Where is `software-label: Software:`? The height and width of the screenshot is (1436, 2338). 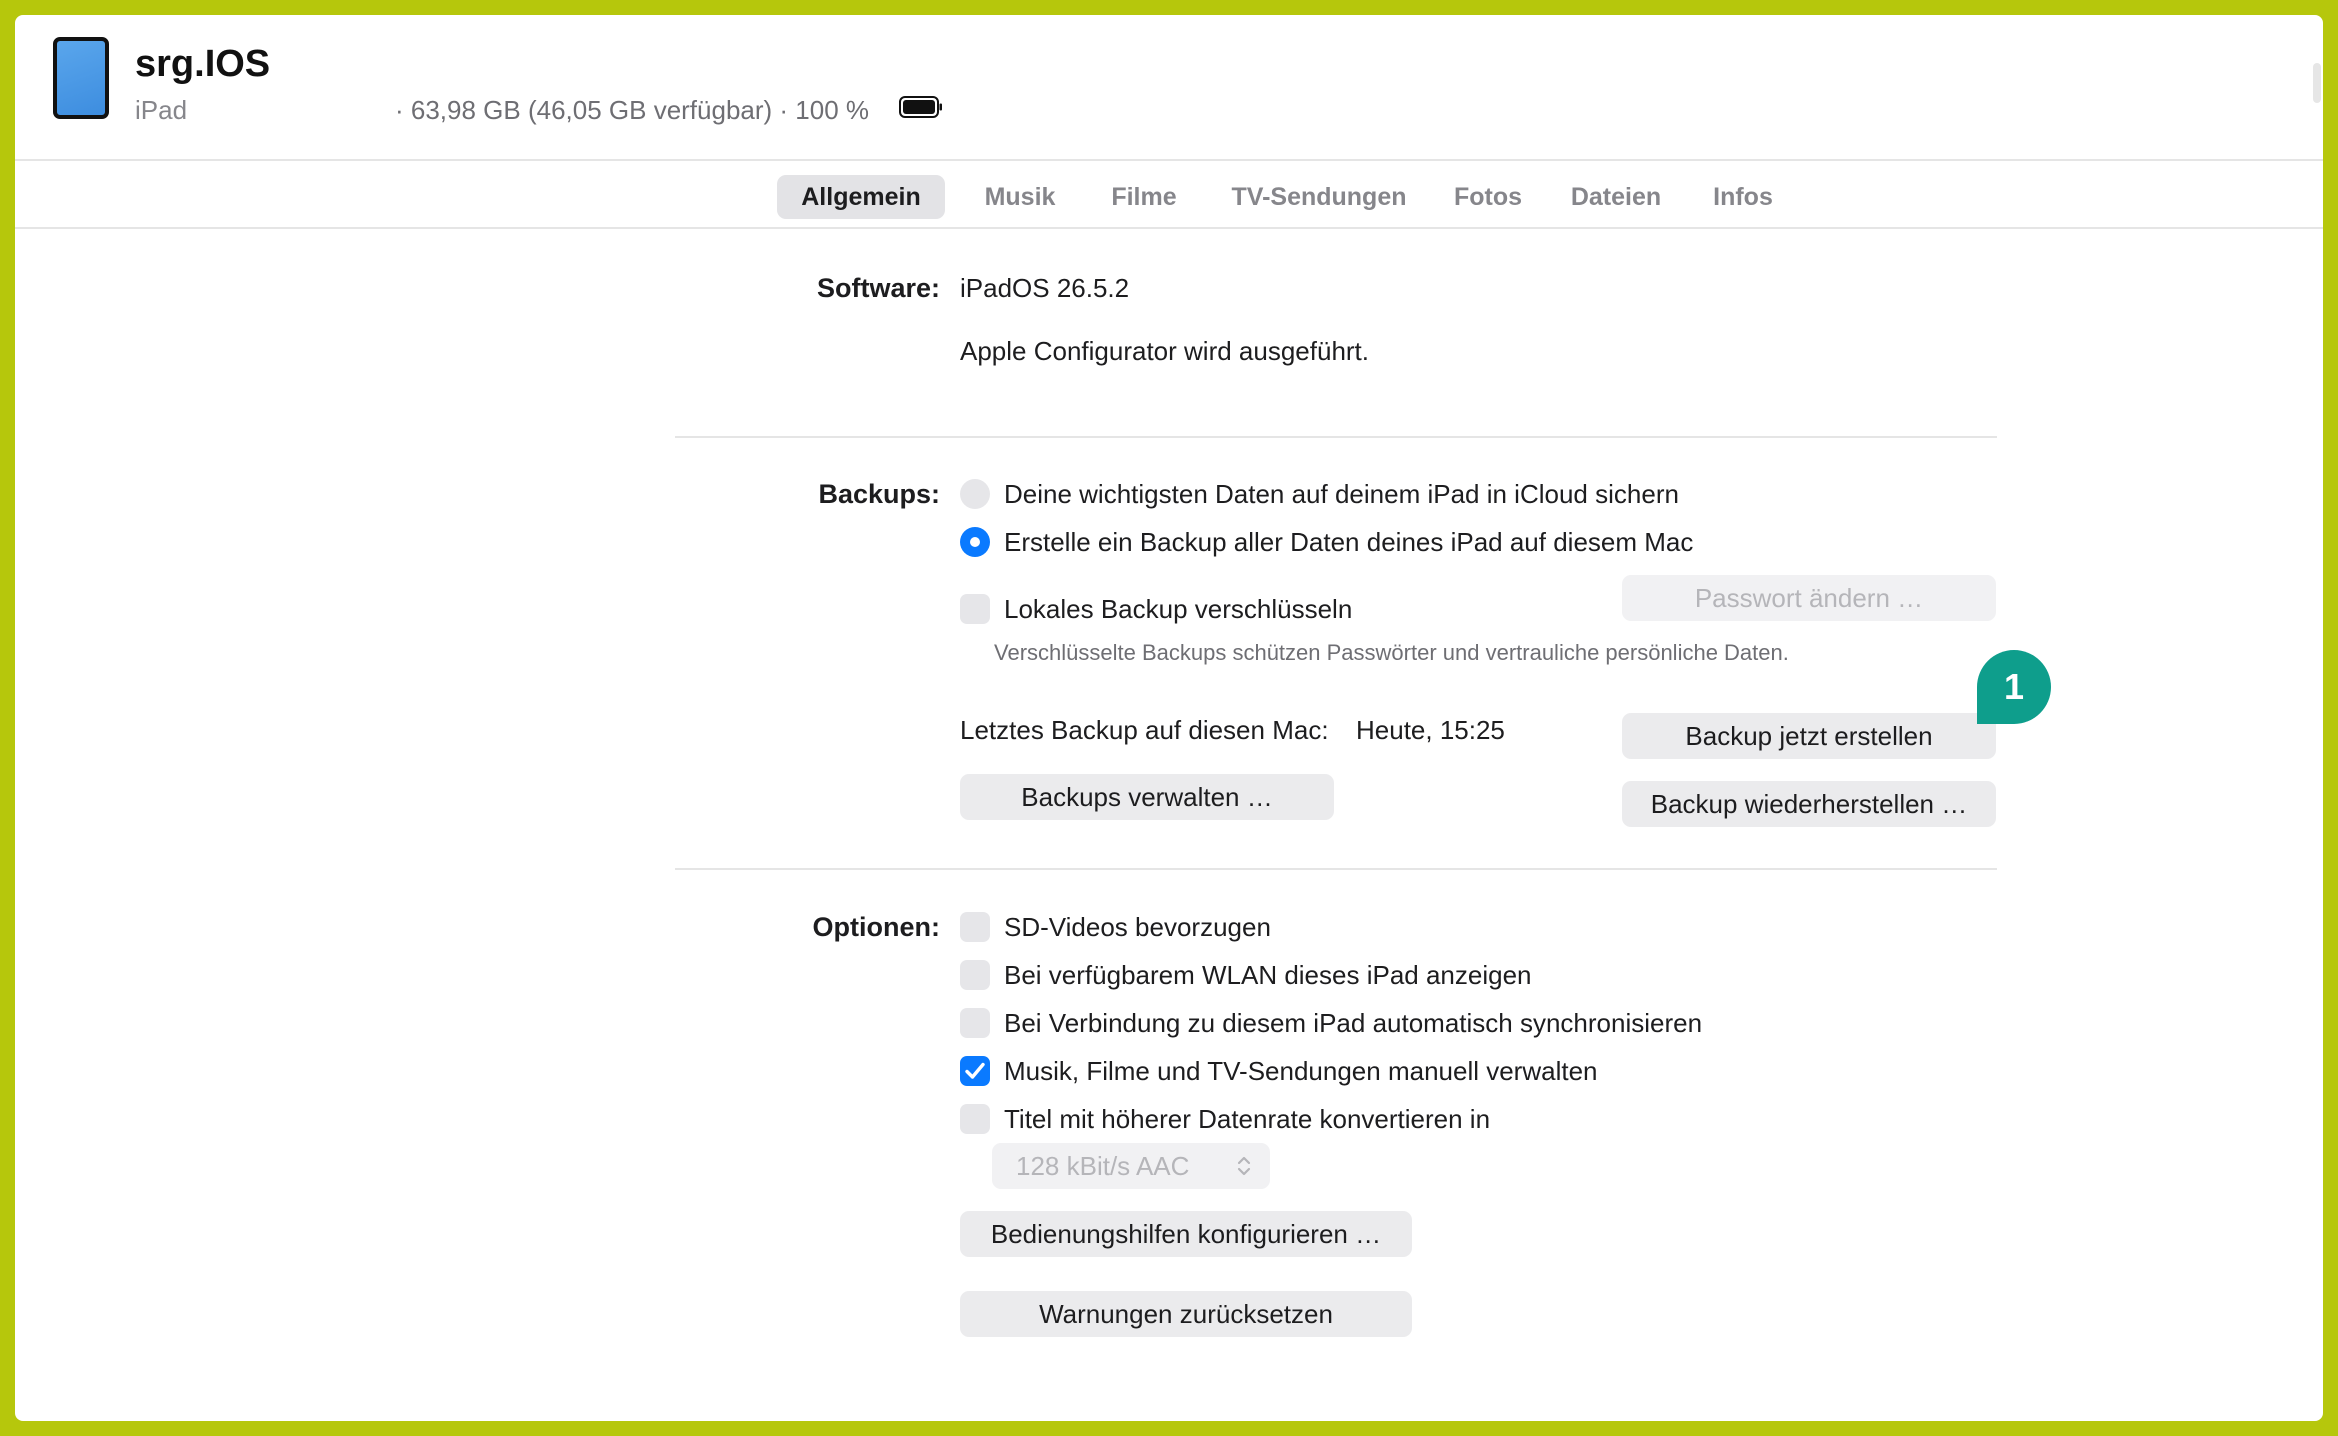 software-label: Software: is located at coordinates (878, 288).